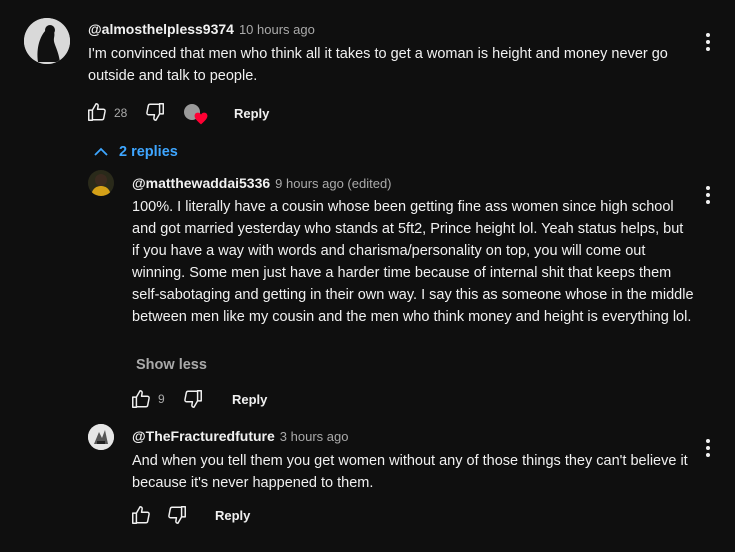 The width and height of the screenshot is (735, 552). What do you see at coordinates (161, 29) in the screenshot?
I see `author-handle: @almosthelpless9374` at bounding box center [161, 29].